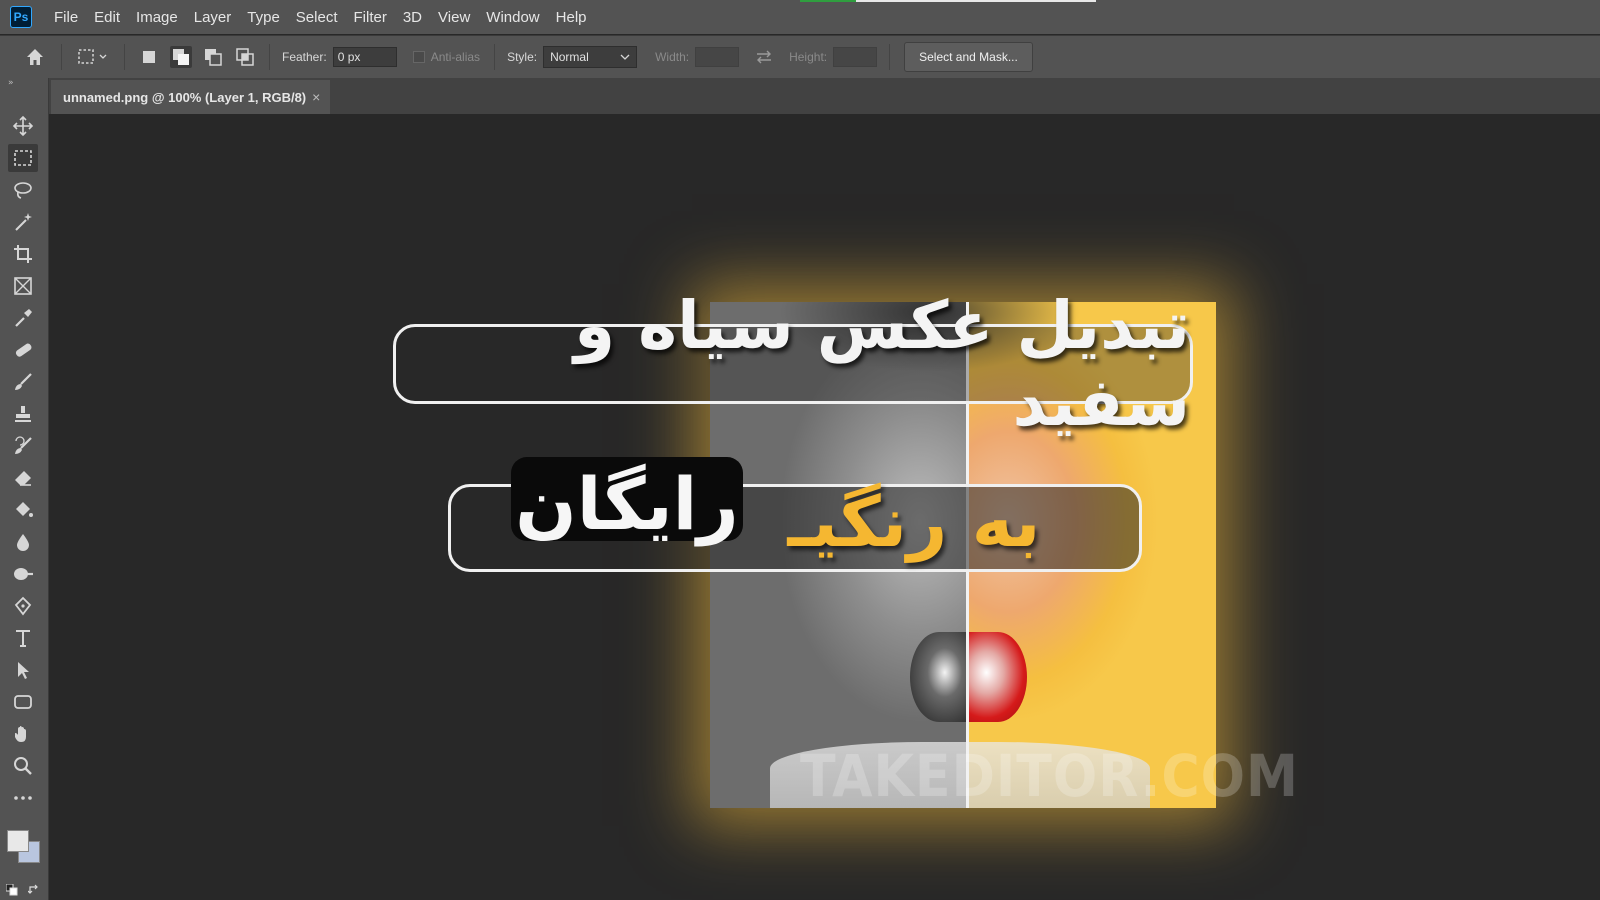  Describe the element at coordinates (1049, 776) in the screenshot. I see `watermark-text: TAKEDITOR.COM` at that location.